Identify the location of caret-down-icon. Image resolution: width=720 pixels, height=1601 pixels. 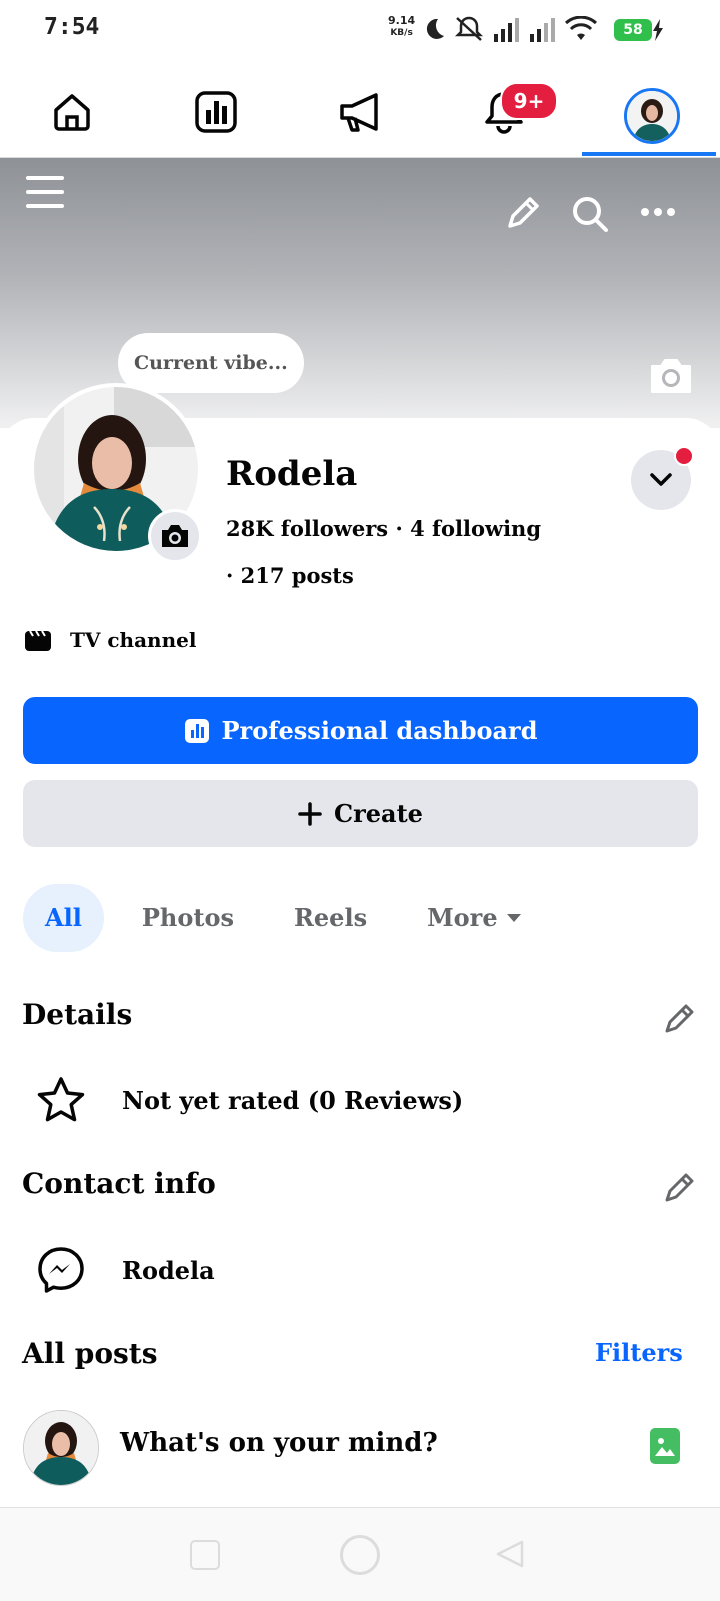
(513, 918).